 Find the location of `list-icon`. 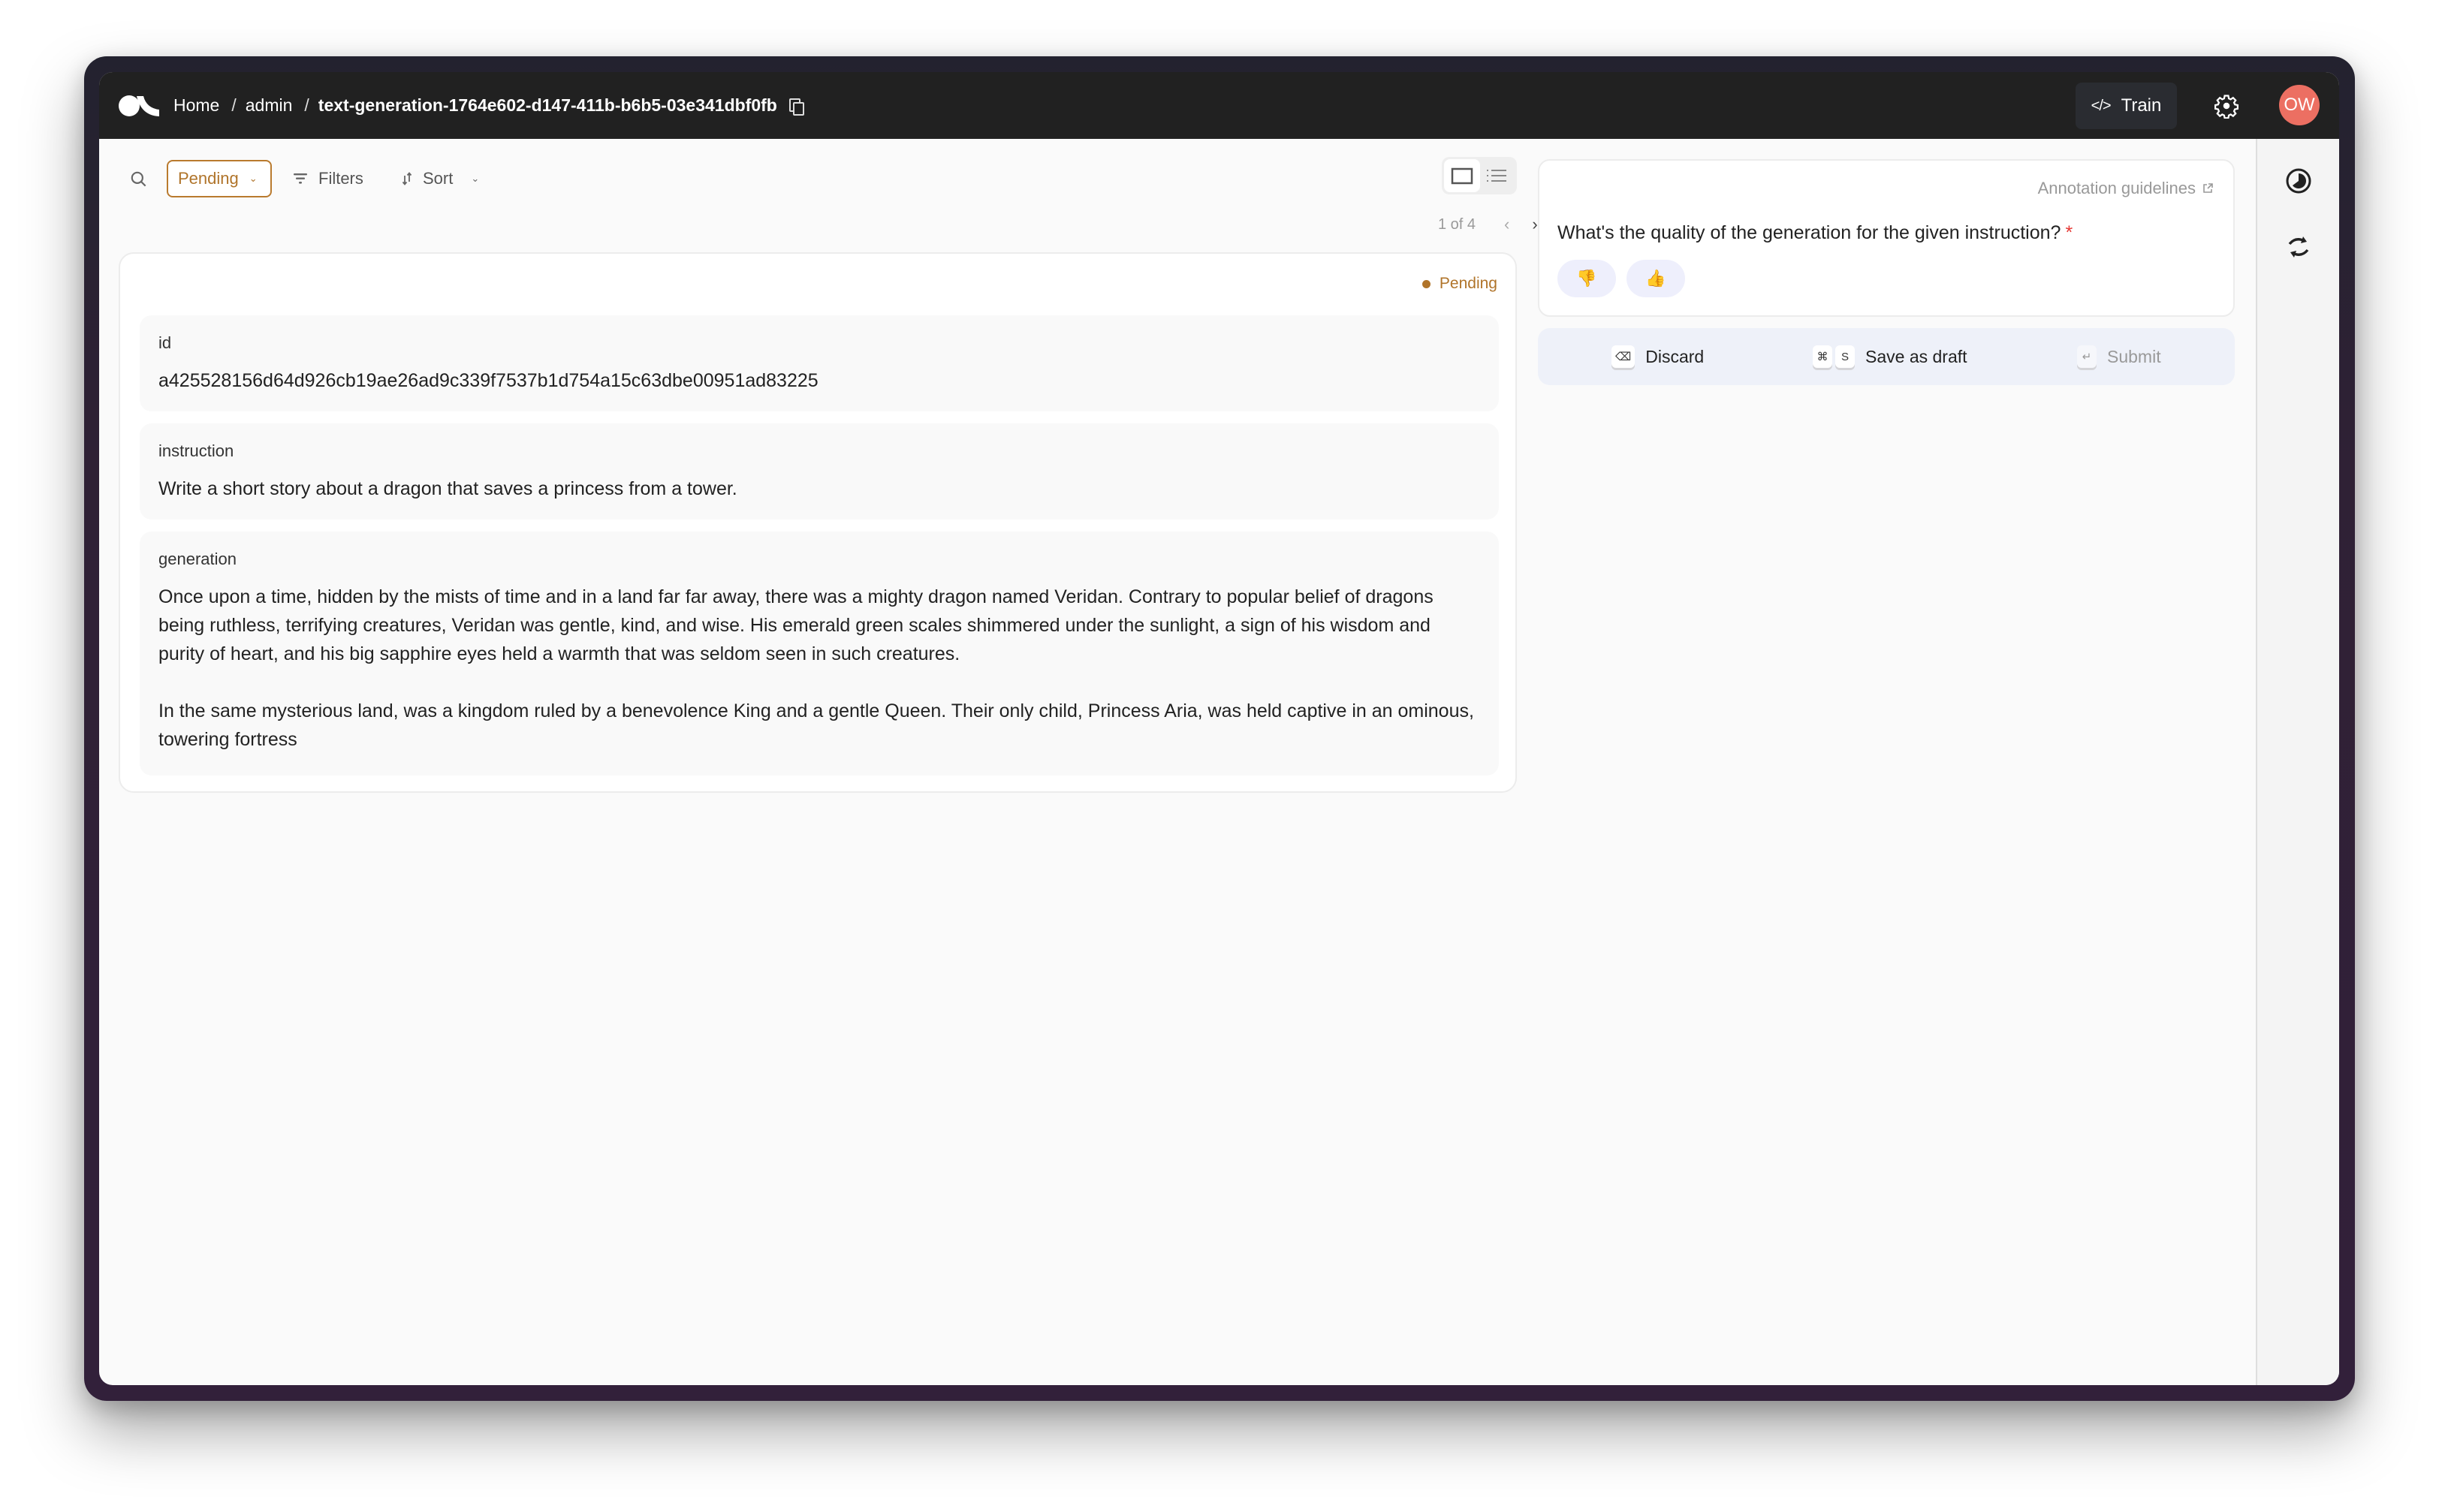

list-icon is located at coordinates (1496, 176).